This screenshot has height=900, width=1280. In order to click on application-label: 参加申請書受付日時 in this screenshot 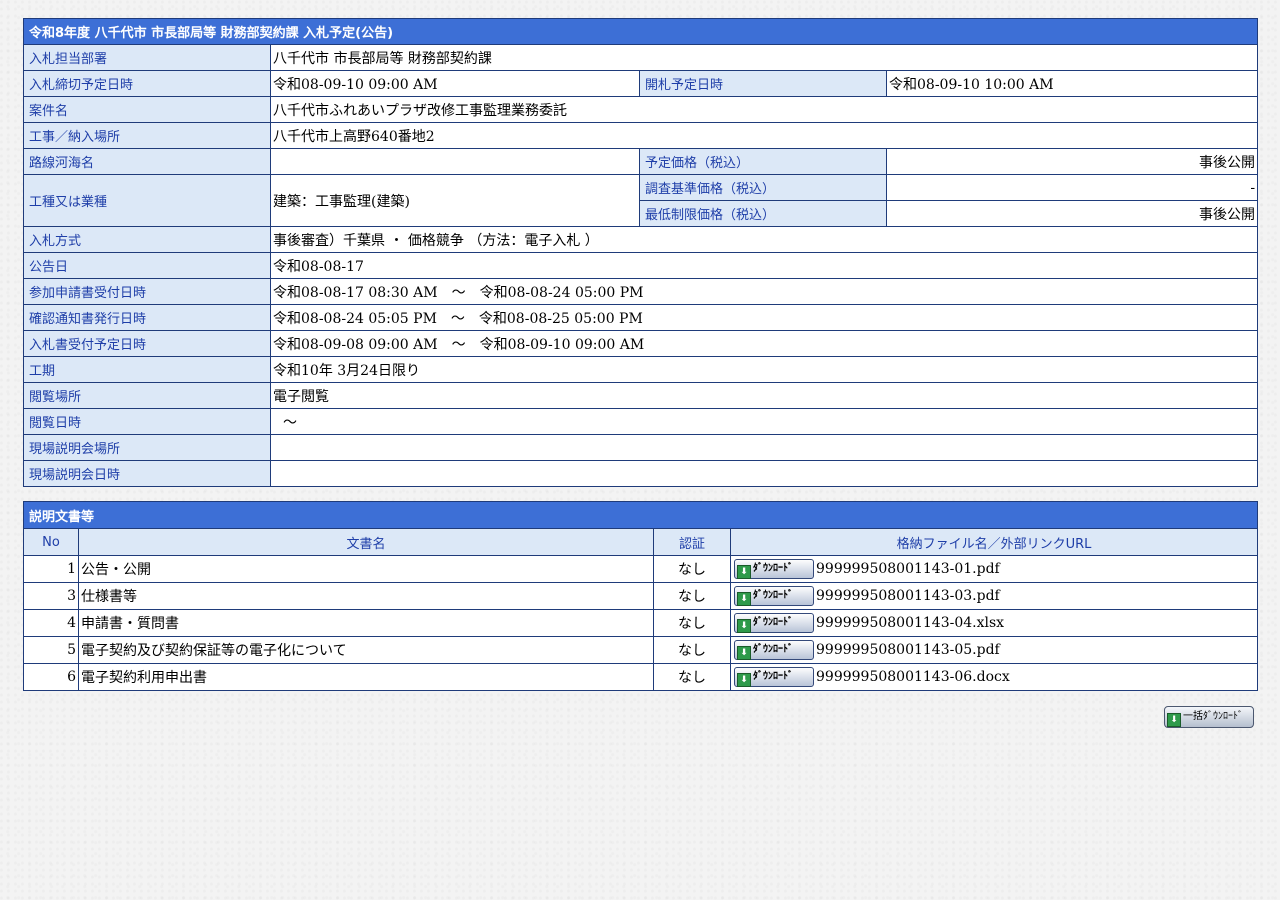, I will do `click(147, 291)`.